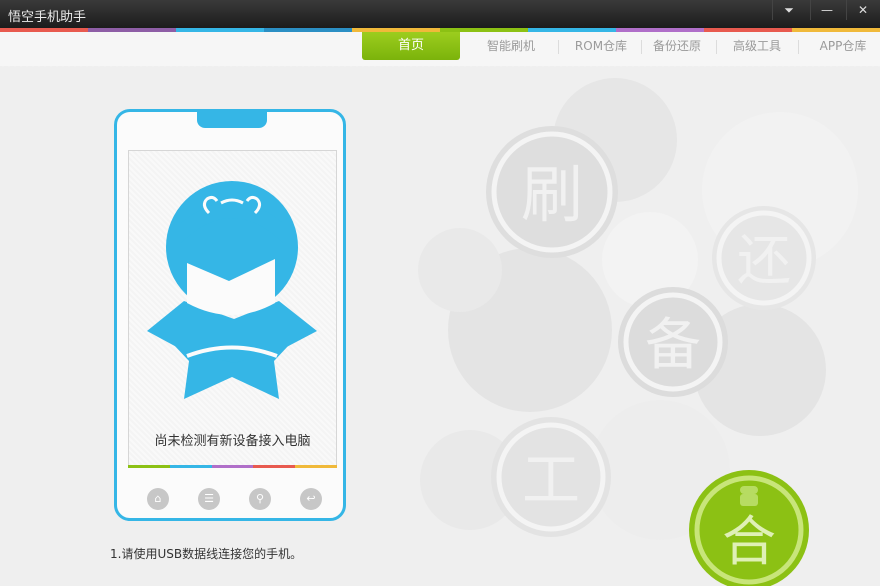 The image size is (880, 586). I want to click on restore-feature-circle: 还, so click(764, 258).